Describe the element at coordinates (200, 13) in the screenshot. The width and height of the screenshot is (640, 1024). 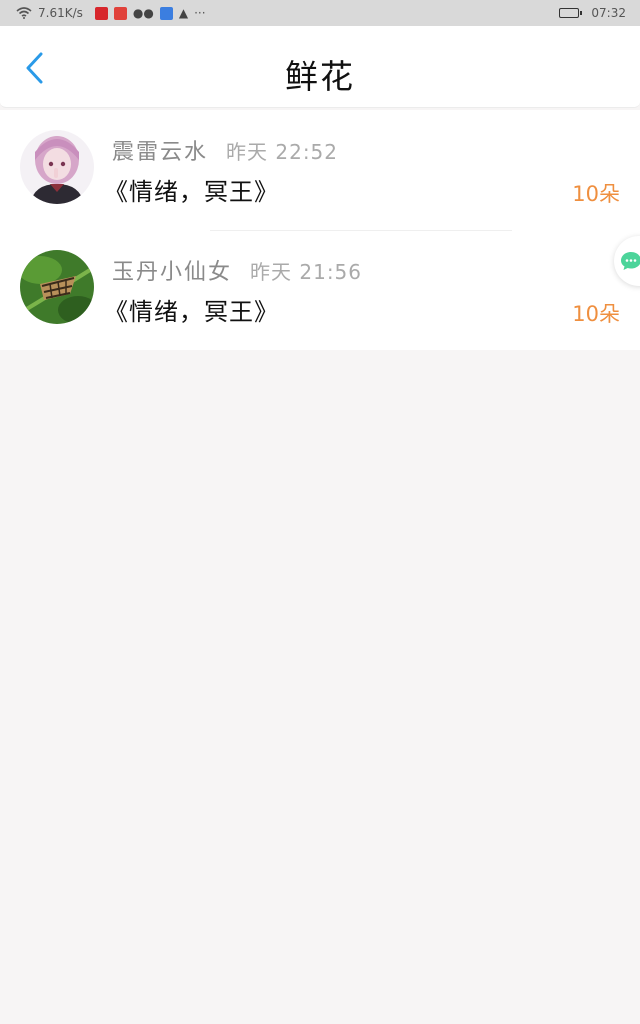
I see `more-notifications-icon: ···` at that location.